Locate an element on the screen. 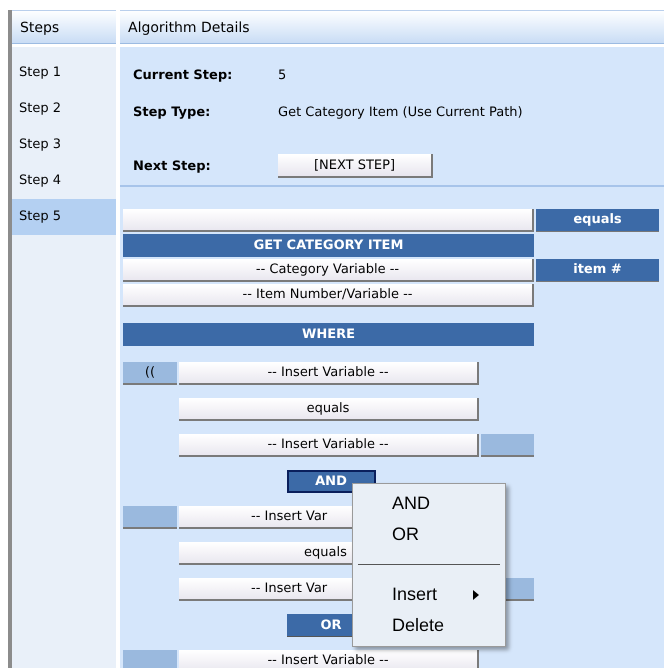  step-item: Step 3 is located at coordinates (64, 145).